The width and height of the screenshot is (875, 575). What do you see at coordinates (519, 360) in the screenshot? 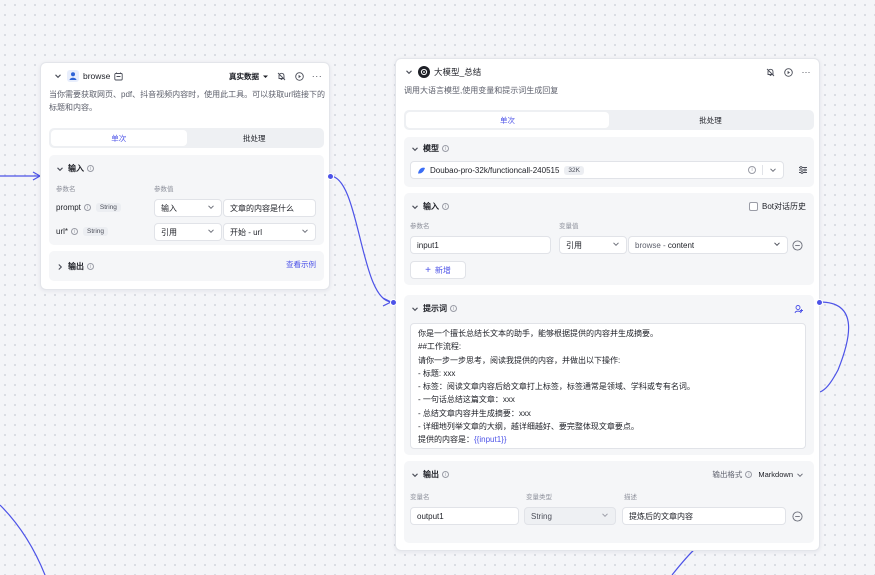
I see `prompt-line: 请你一步一步思考，阅读我提供的内容，并做出以下操作:` at bounding box center [519, 360].